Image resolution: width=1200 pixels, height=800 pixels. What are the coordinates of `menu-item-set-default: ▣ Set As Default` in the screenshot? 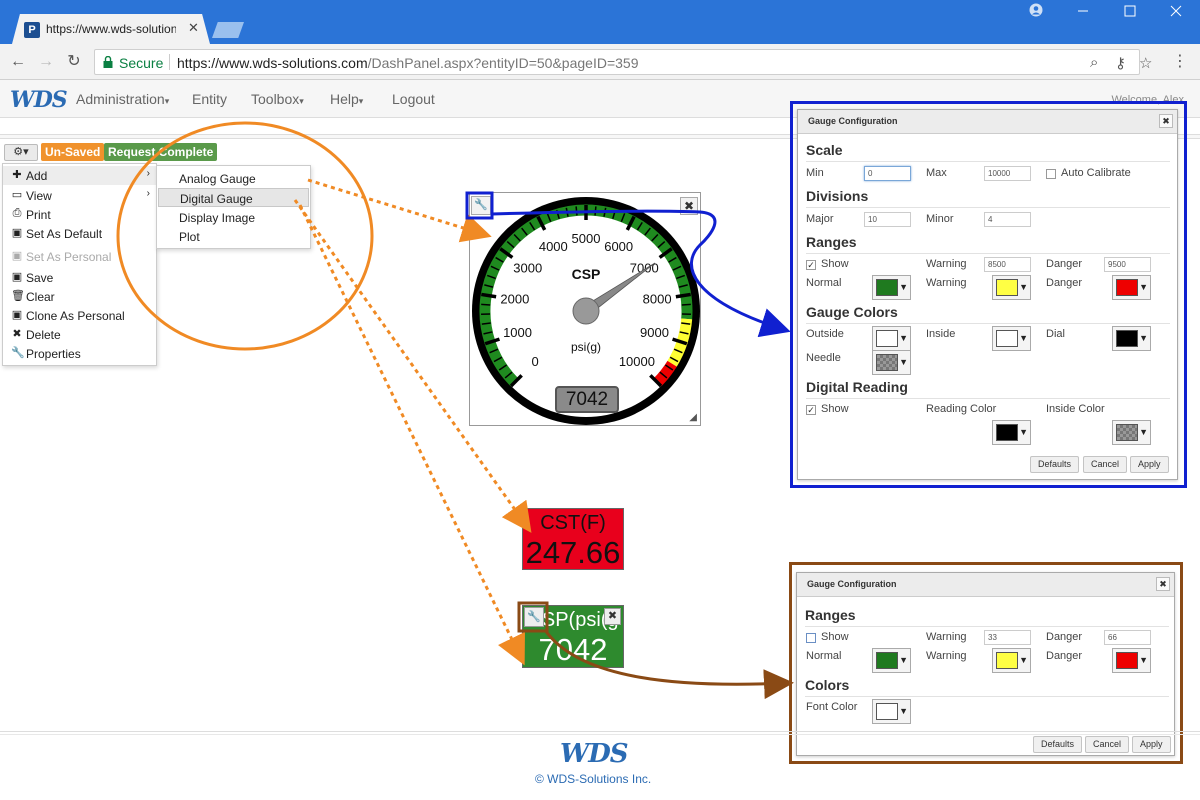 It's located at (79, 233).